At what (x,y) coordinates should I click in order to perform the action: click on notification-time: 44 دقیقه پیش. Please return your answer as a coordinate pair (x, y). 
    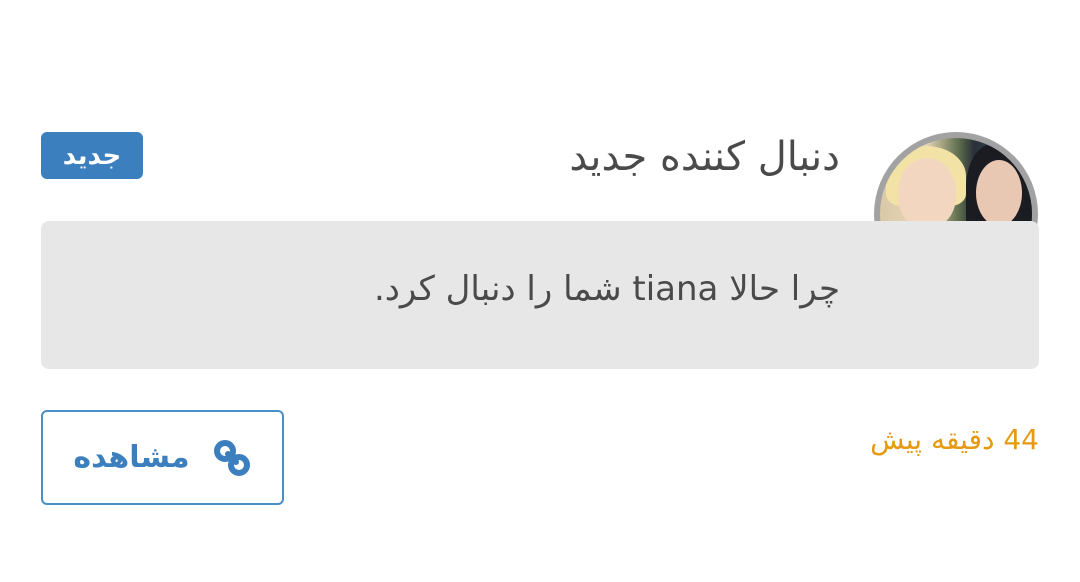
    Looking at the image, I should click on (954, 439).